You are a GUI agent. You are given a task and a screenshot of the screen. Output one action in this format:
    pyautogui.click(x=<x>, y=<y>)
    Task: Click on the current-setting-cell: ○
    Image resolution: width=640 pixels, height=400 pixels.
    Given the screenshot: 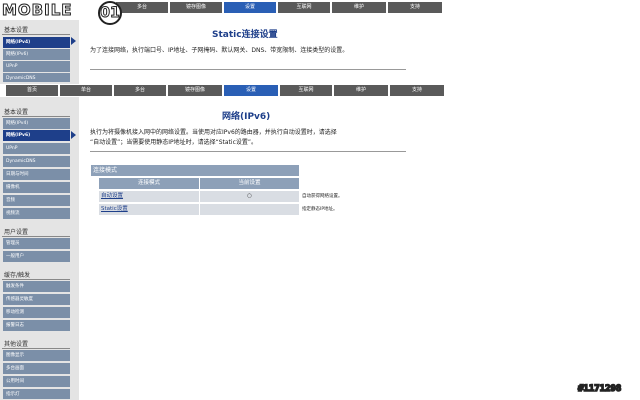 What is the action you would take?
    pyautogui.click(x=249, y=196)
    